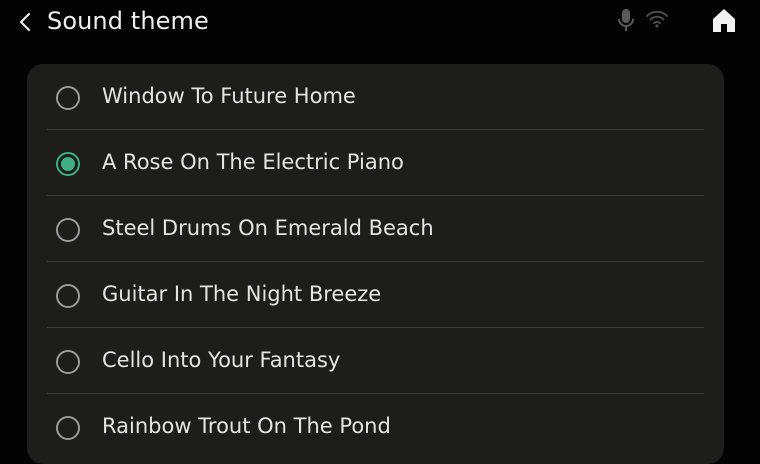  I want to click on list-item-label: Guitar In The Night Breeze, so click(242, 294).